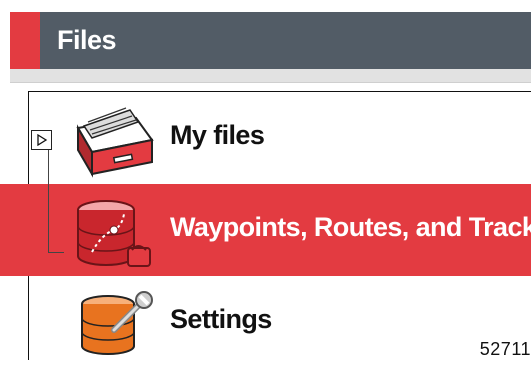 This screenshot has width=531, height=367. I want to click on drawer-icon, so click(111, 142).